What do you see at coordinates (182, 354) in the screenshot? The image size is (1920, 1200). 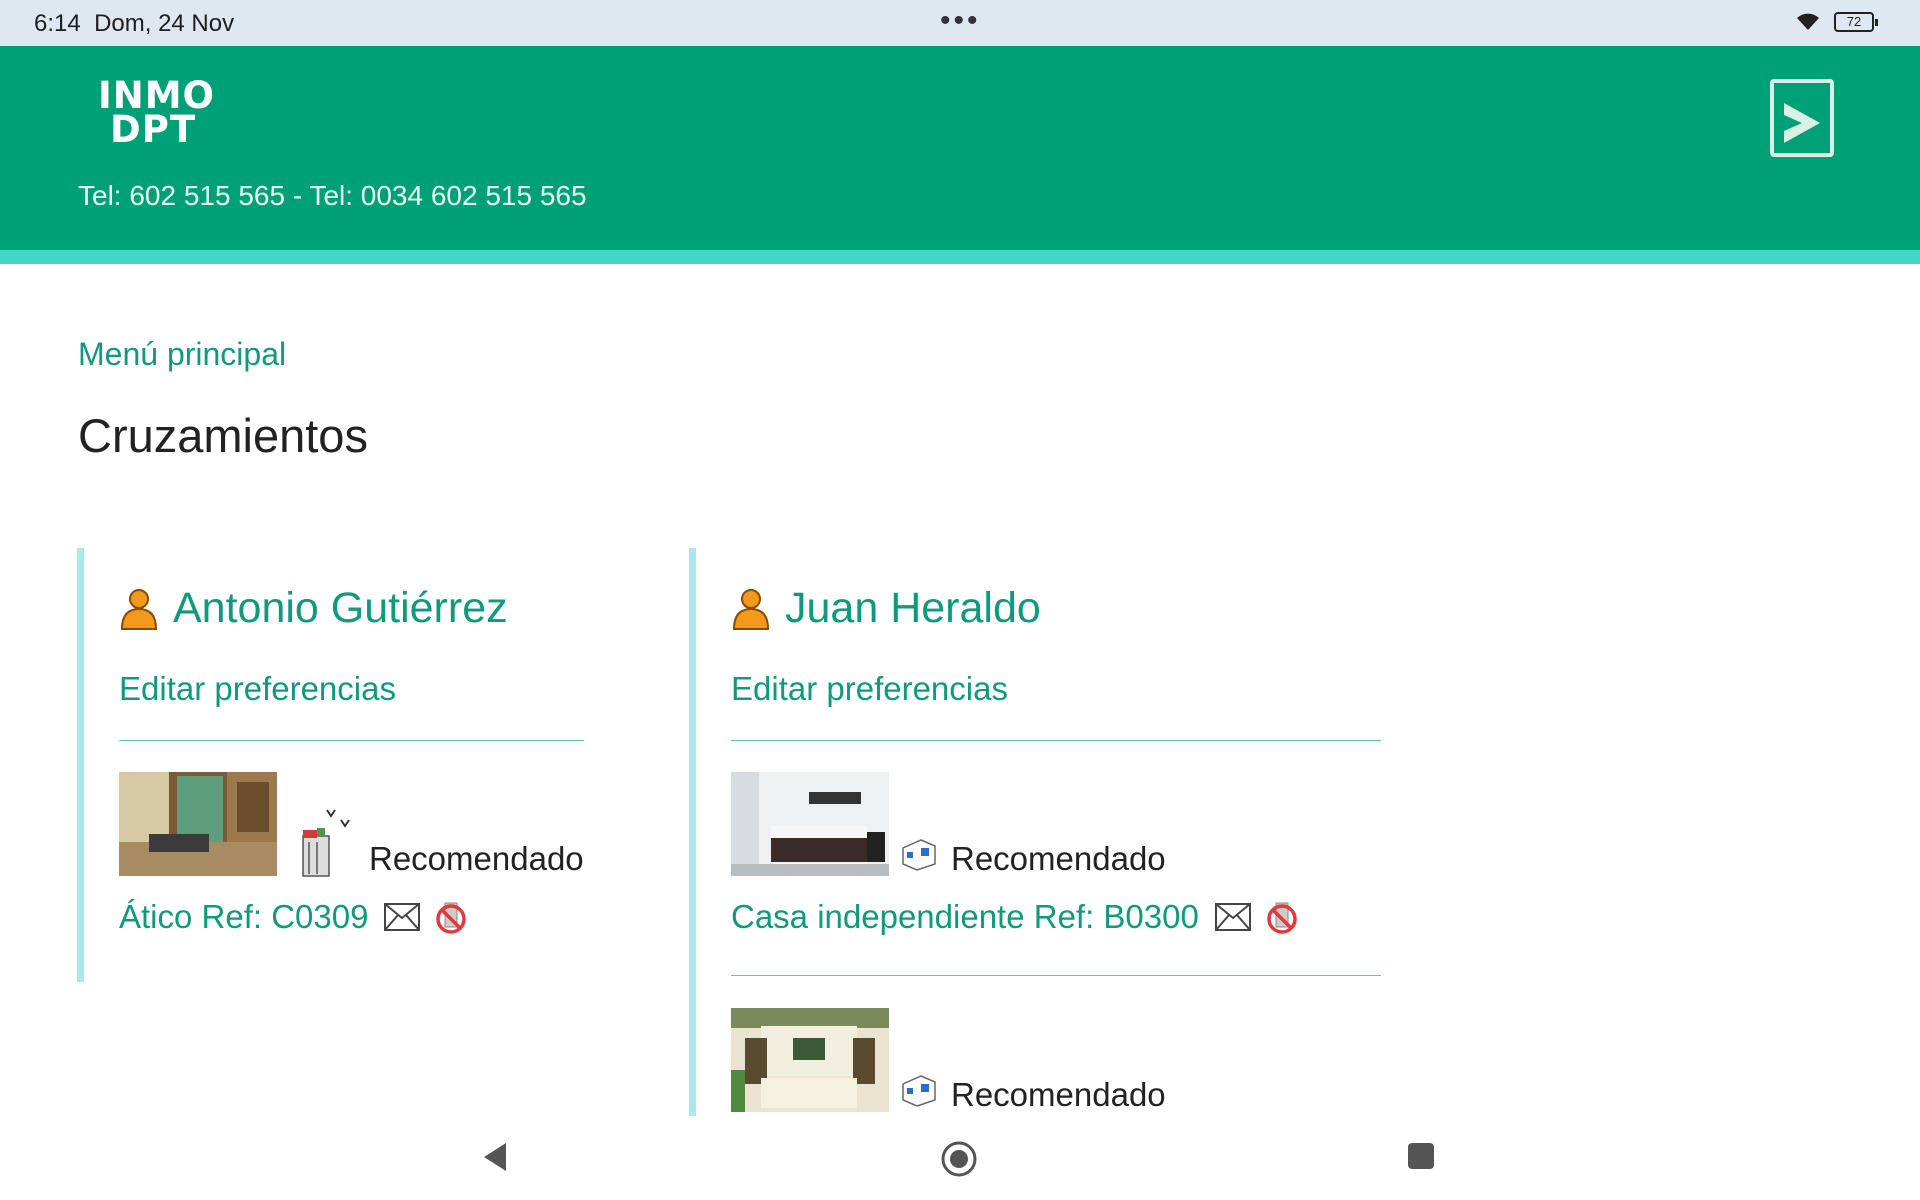 I see `breadcrumb-main-menu: Menú principal` at bounding box center [182, 354].